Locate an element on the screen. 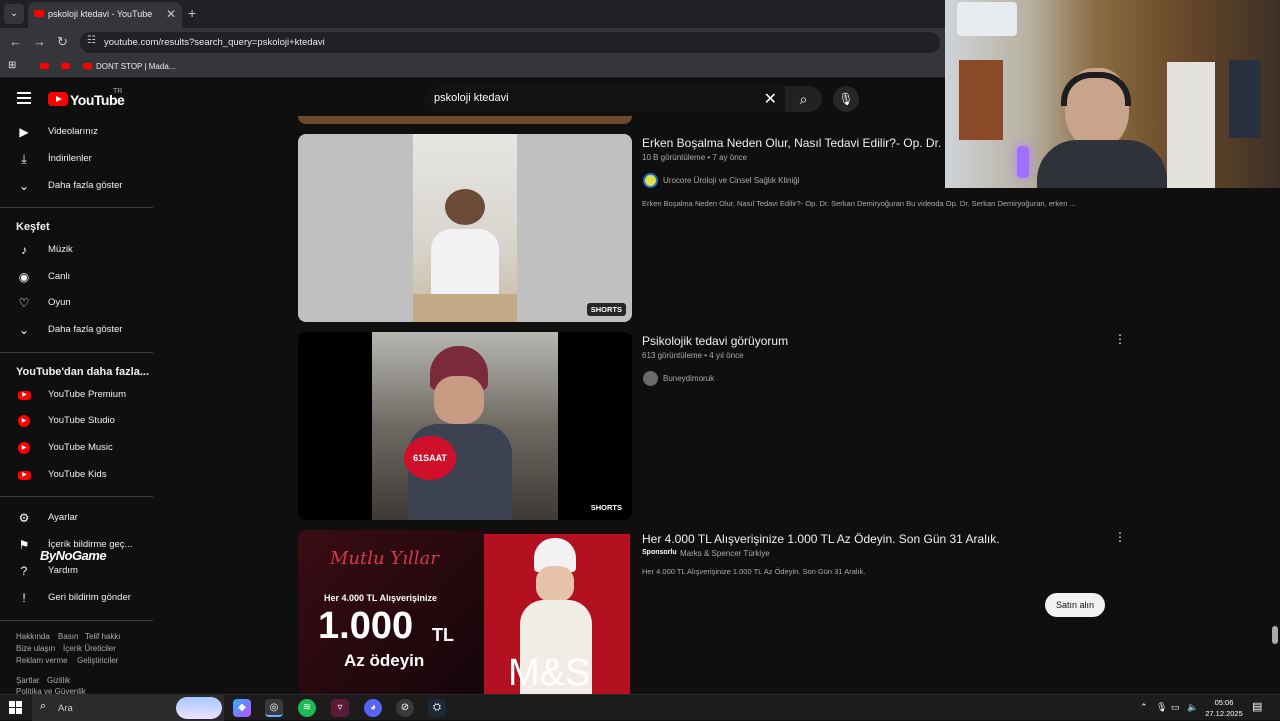  clock-time: 05:06 is located at coordinates (1224, 702).